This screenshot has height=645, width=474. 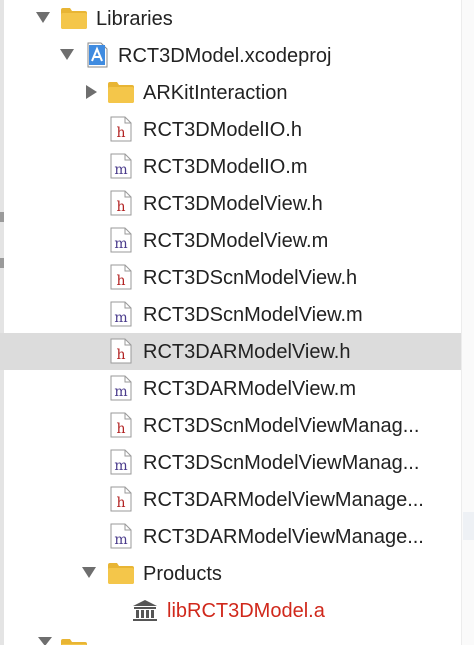 I want to click on tree-row-file: m RCT3DModelIO.m, so click(x=231, y=166).